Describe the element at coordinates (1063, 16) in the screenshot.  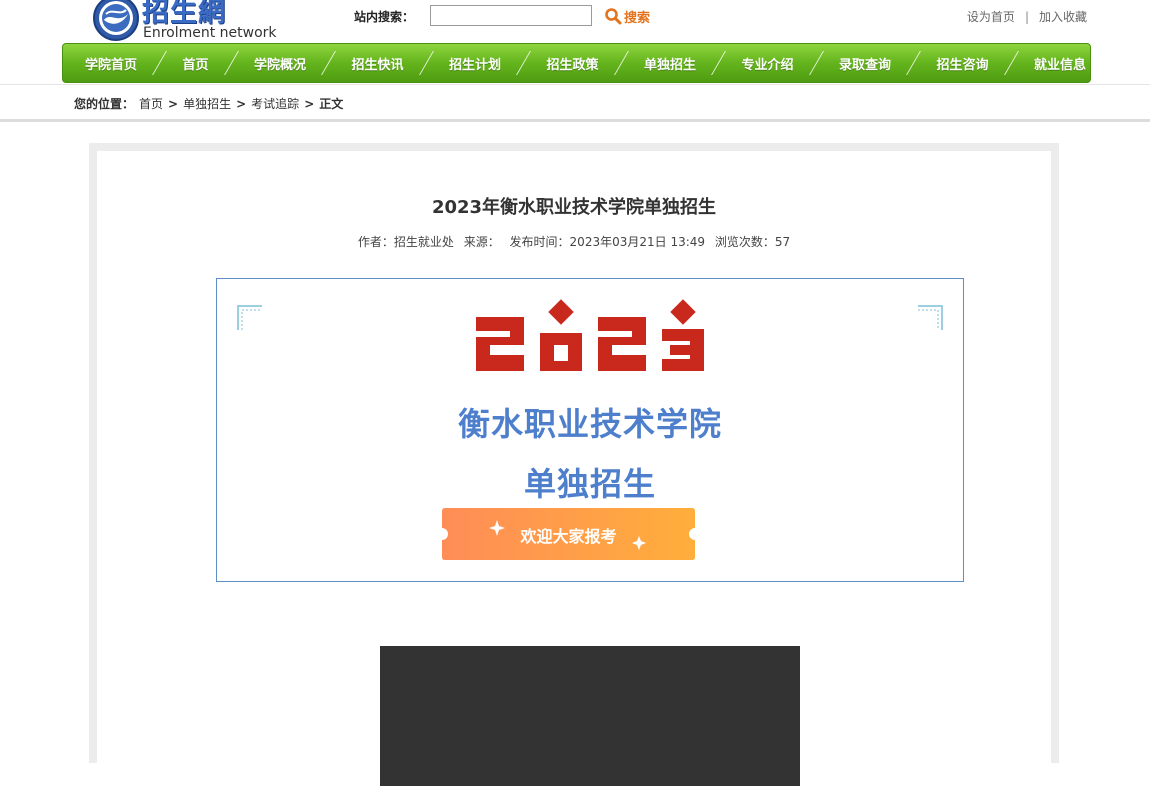
I see `add-favorite-link: 加入收藏` at that location.